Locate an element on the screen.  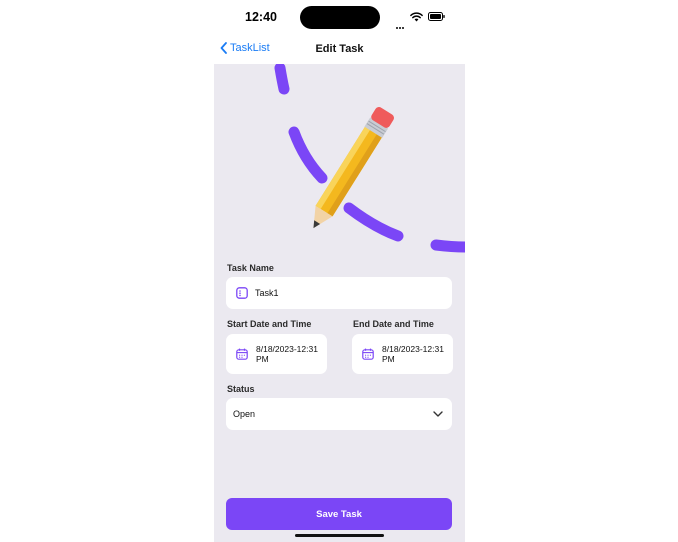
decorative-strokes is located at coordinates (369, 158).